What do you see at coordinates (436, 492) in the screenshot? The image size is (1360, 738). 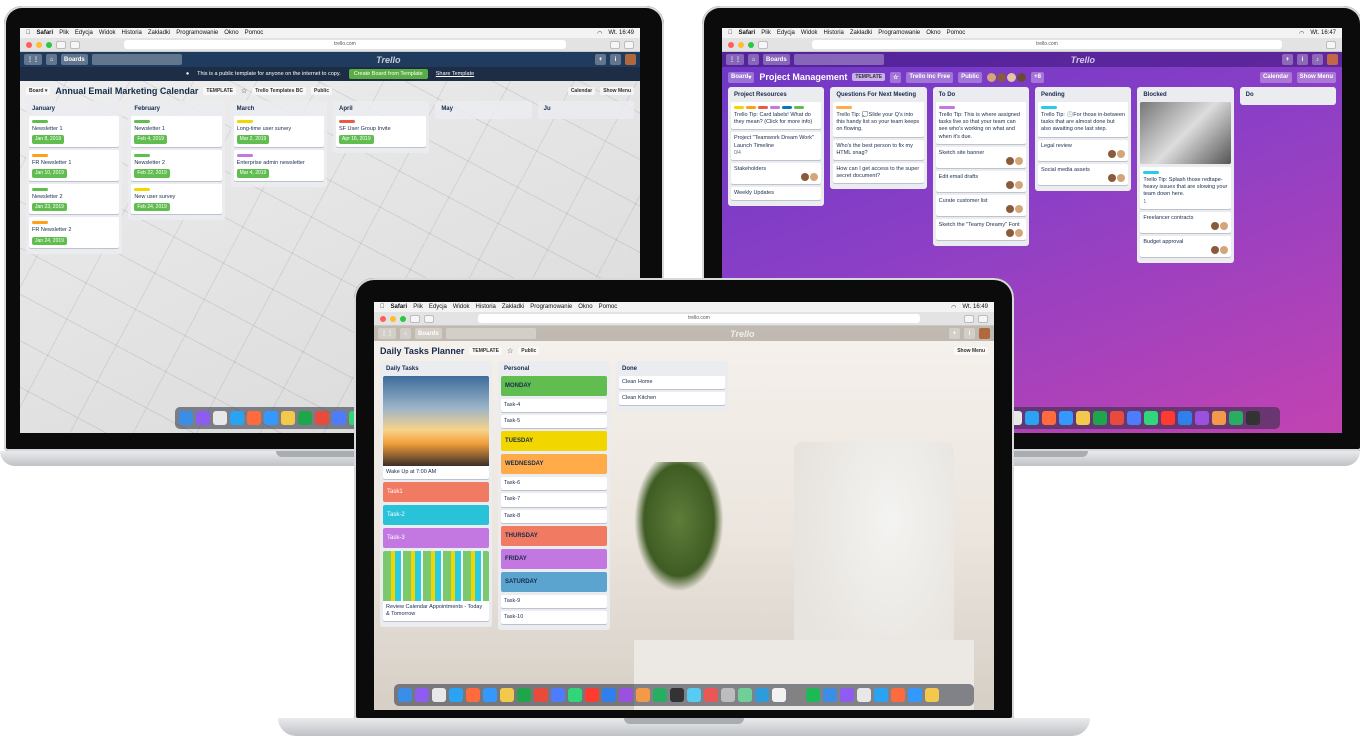 I see `color-card: Task1` at bounding box center [436, 492].